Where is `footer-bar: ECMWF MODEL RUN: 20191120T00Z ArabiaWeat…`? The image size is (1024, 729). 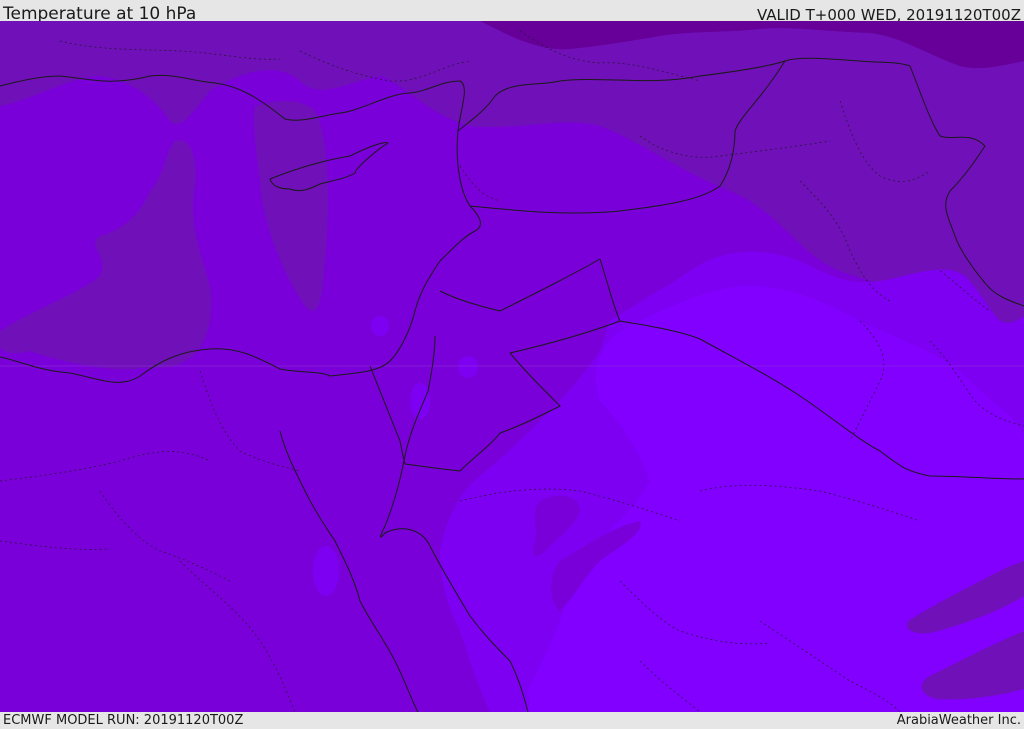 footer-bar: ECMWF MODEL RUN: 20191120T00Z ArabiaWeat… is located at coordinates (512, 720).